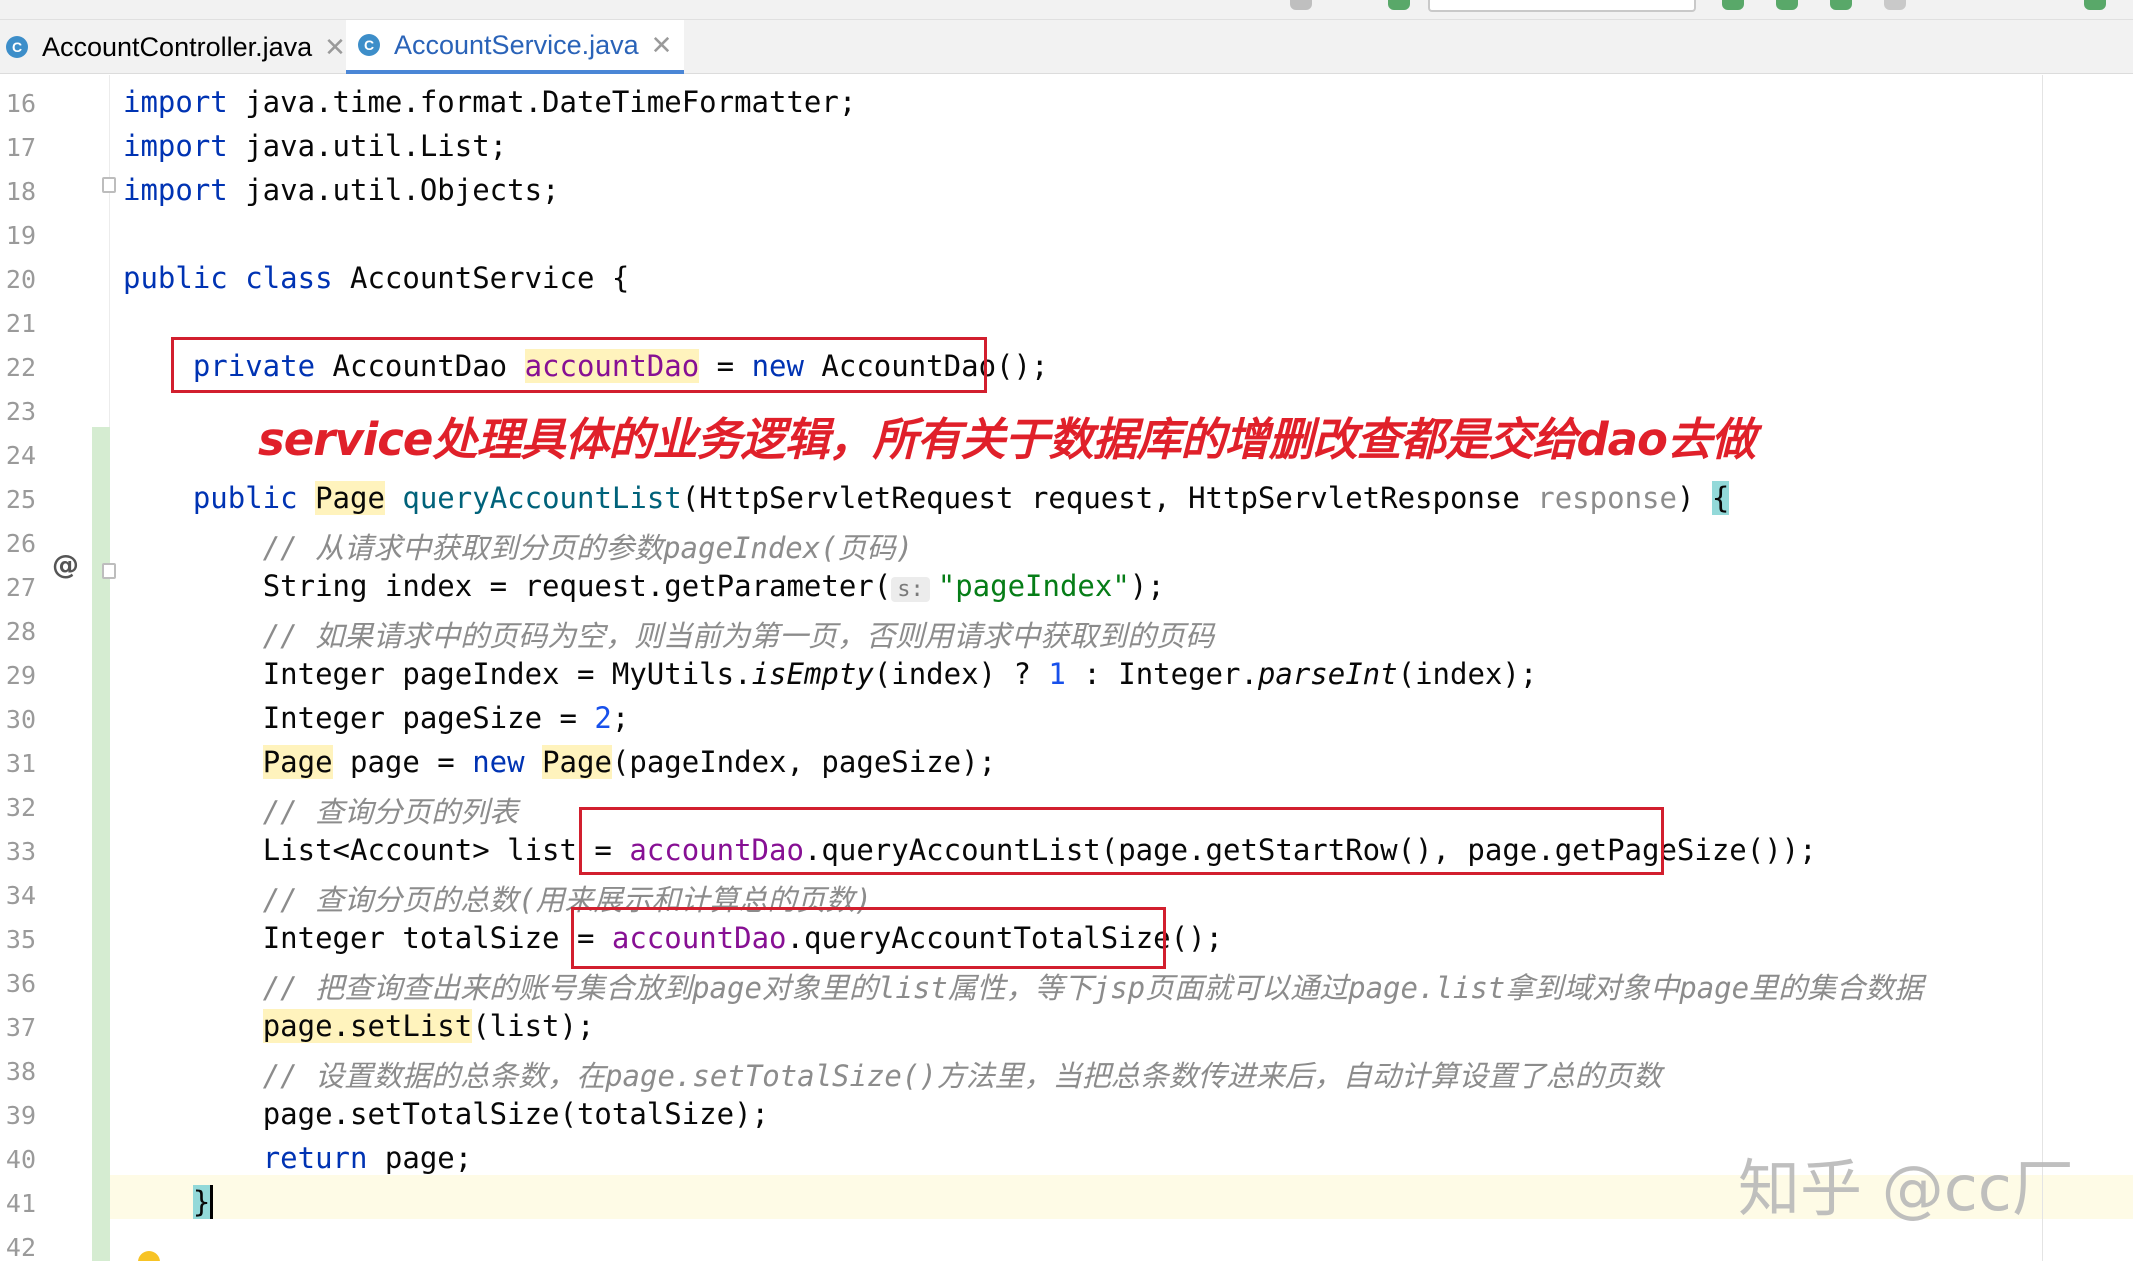 This screenshot has width=2133, height=1261. I want to click on code-text: (pageIndex, pageSize);, so click(804, 762).